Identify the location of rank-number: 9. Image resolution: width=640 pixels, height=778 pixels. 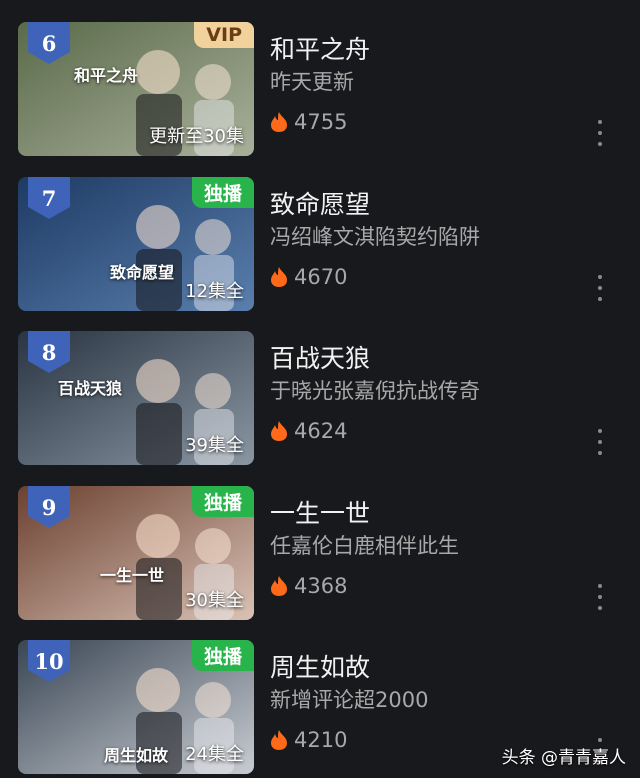
(49, 507).